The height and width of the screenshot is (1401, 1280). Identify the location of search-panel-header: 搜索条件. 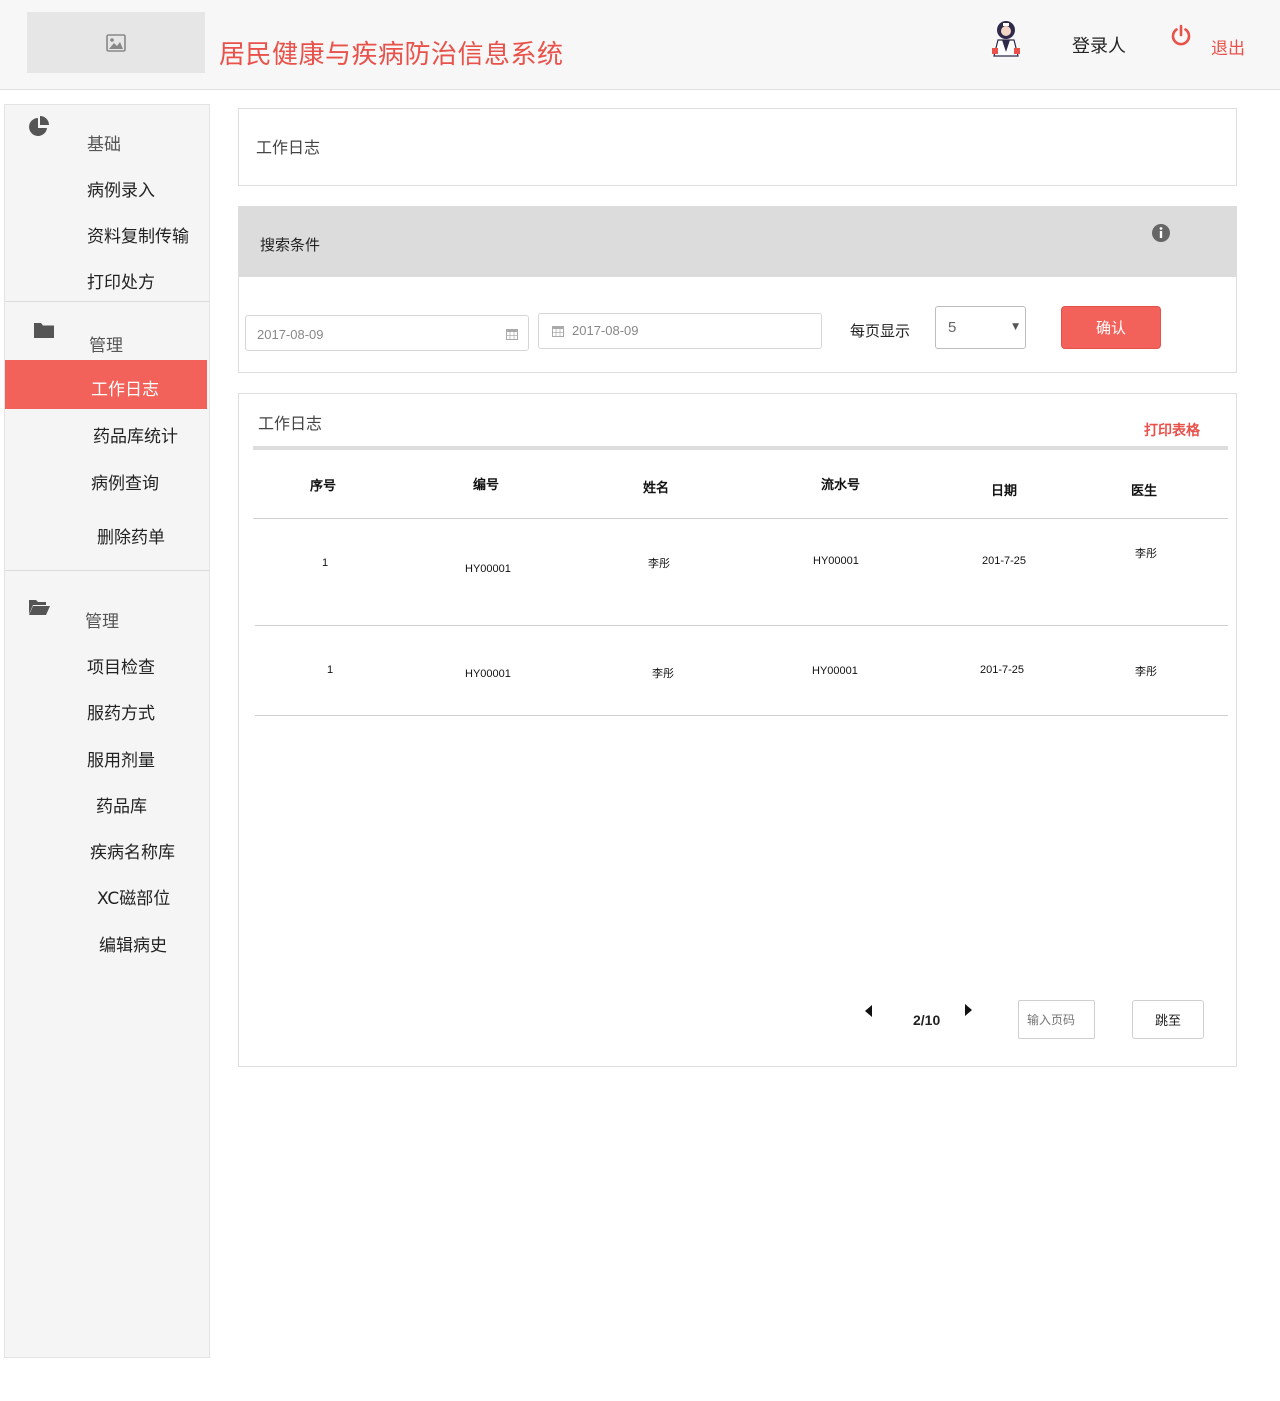
(737, 242).